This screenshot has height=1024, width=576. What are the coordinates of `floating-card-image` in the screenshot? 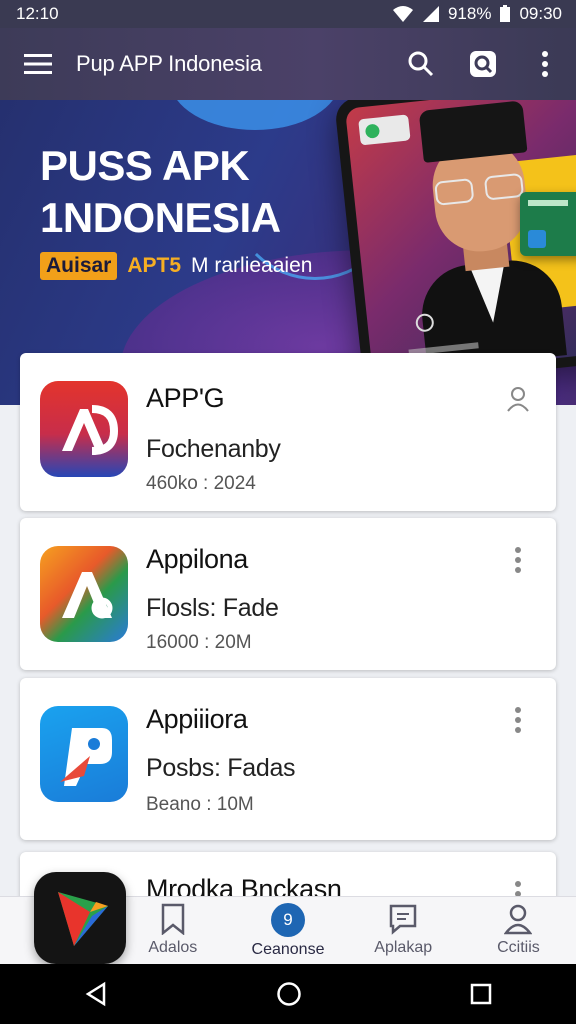 It's located at (548, 224).